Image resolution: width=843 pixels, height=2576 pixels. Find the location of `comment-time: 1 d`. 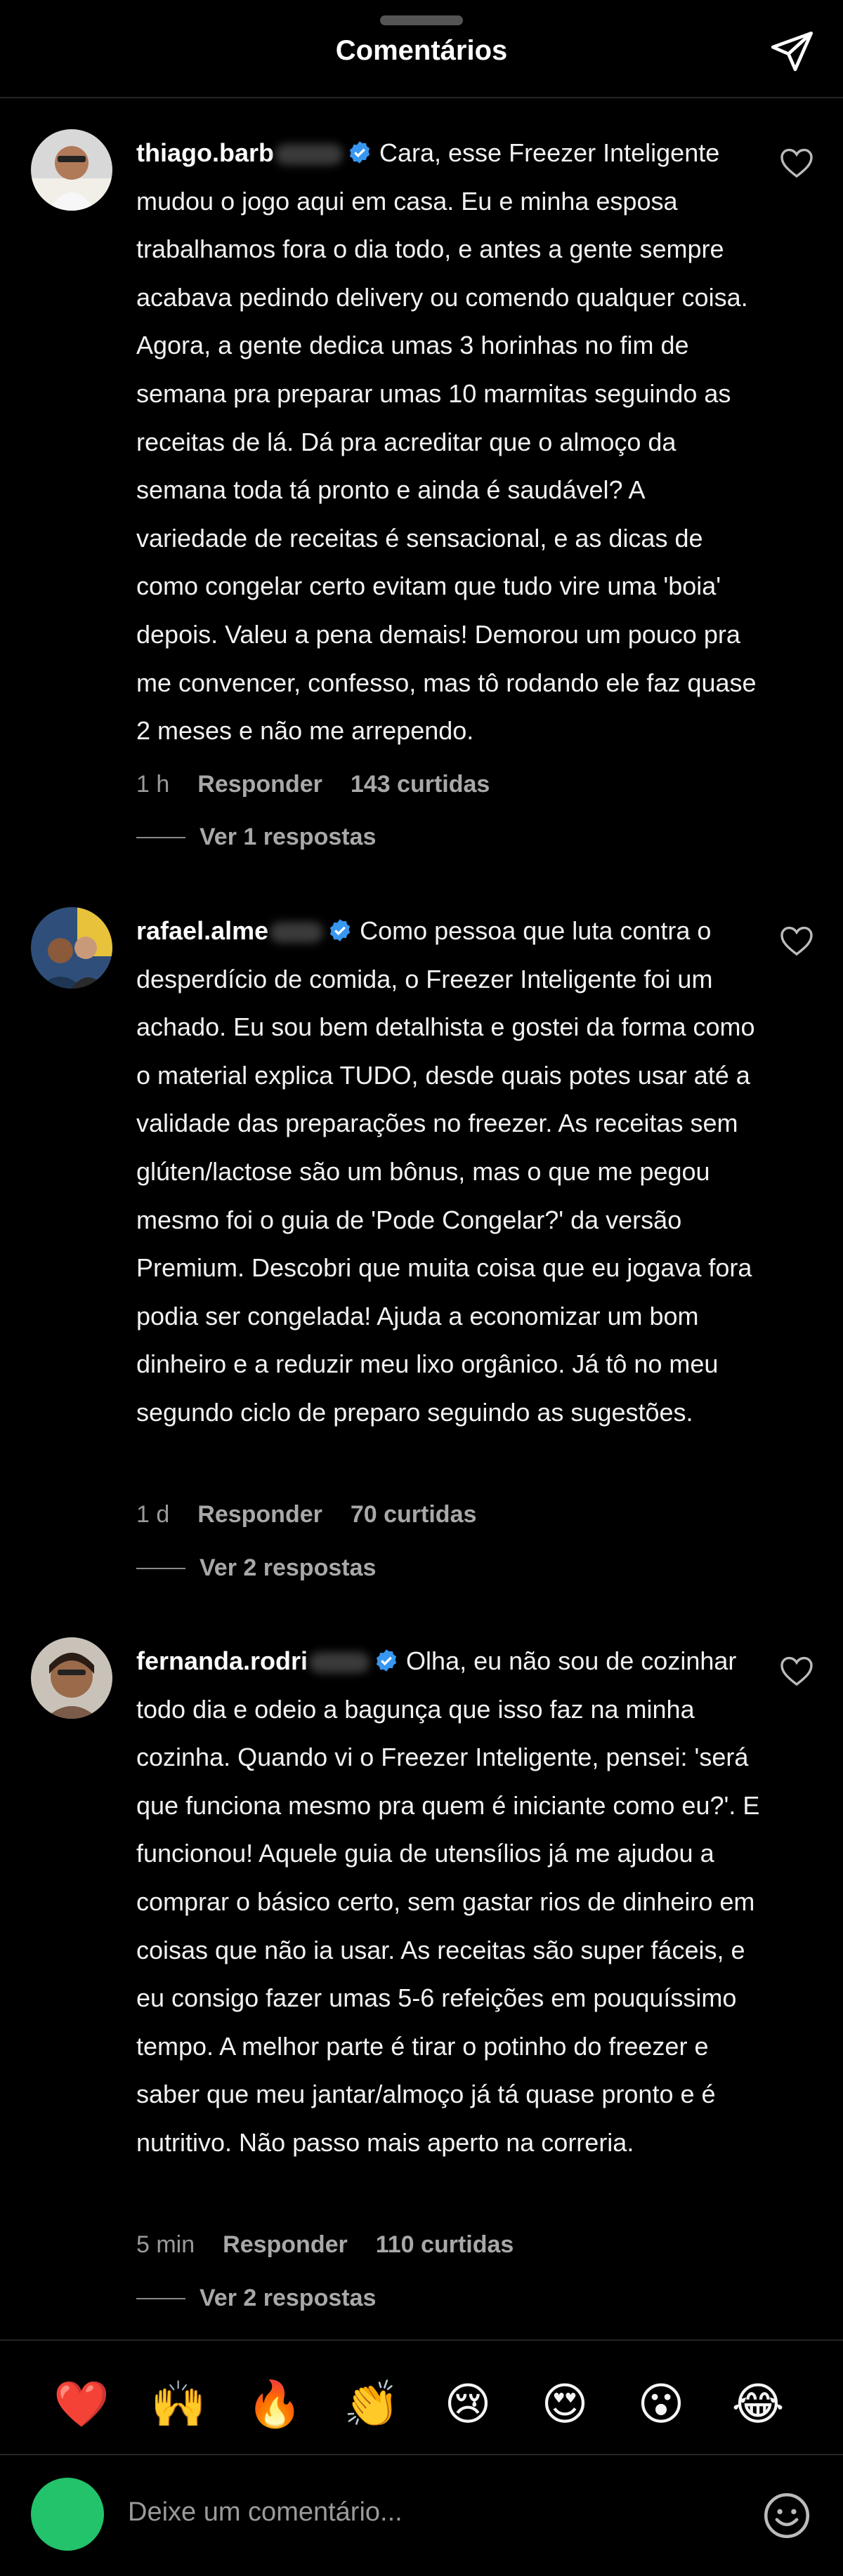

comment-time: 1 d is located at coordinates (153, 1514).